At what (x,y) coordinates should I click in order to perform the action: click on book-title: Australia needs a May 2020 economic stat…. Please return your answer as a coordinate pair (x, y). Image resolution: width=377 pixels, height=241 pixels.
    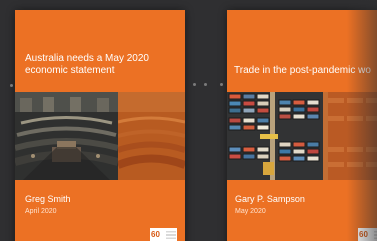
    Looking at the image, I should click on (87, 64).